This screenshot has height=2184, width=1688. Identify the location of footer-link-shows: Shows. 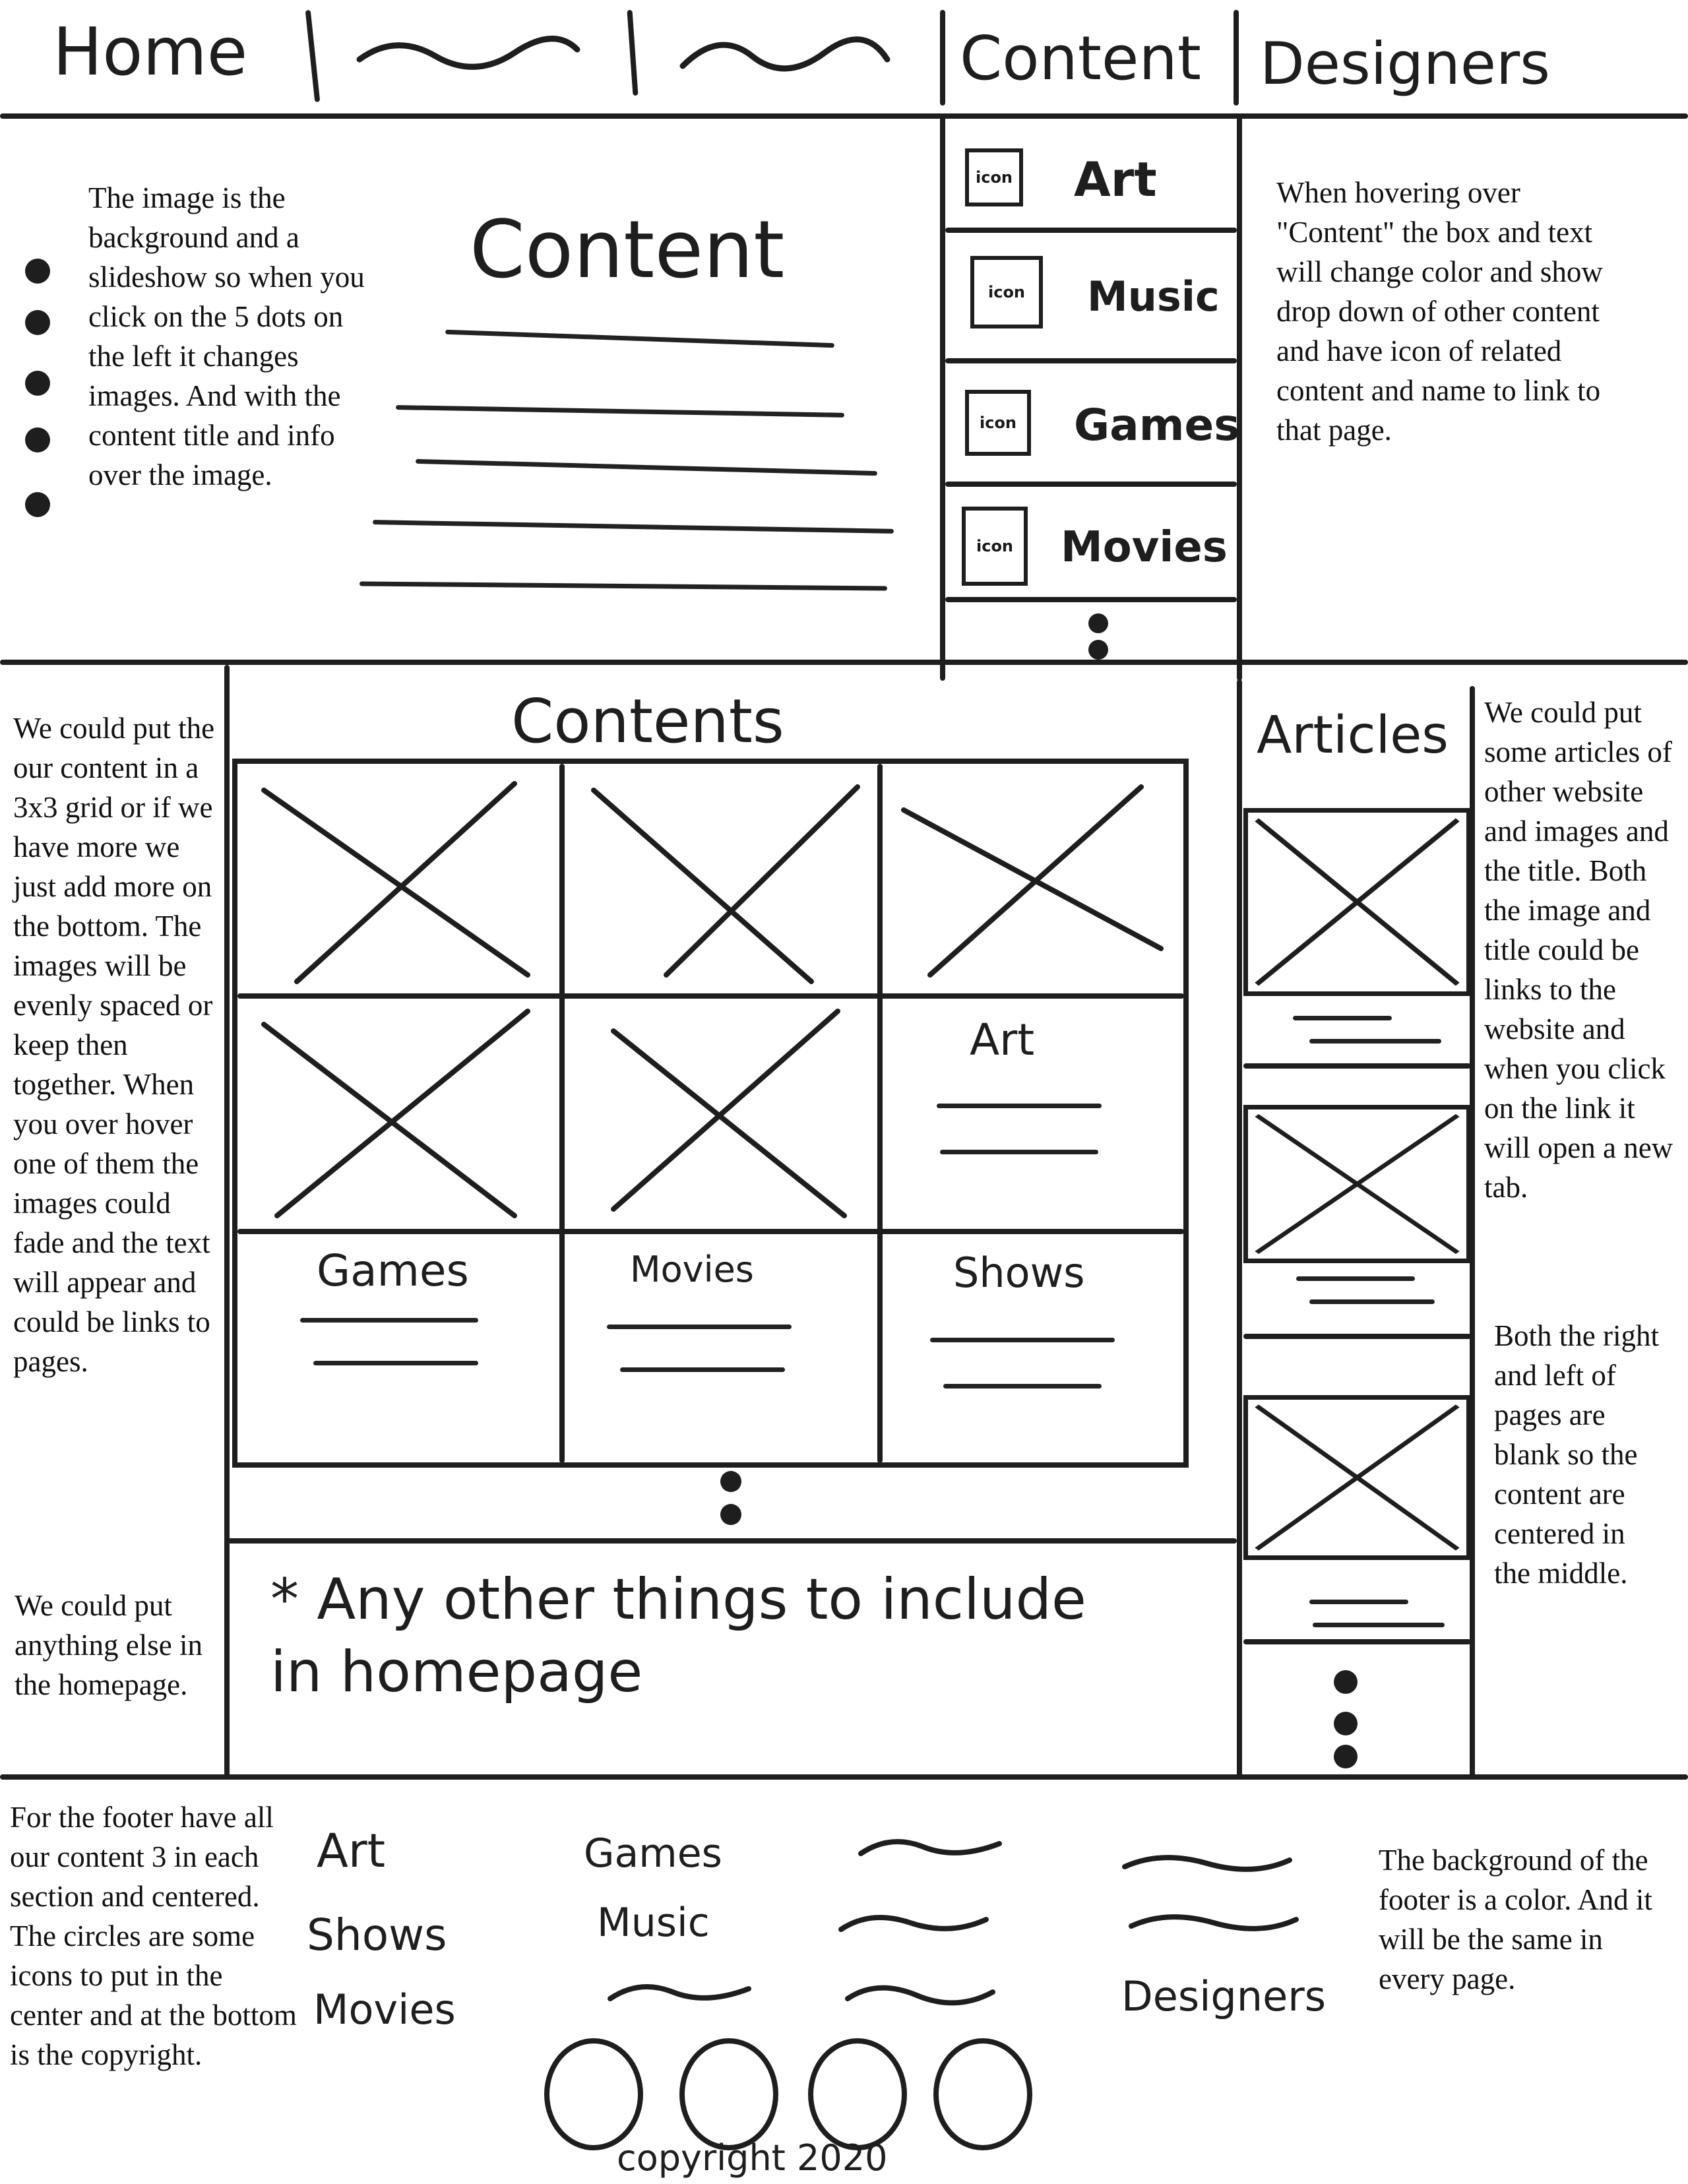
(377, 1935).